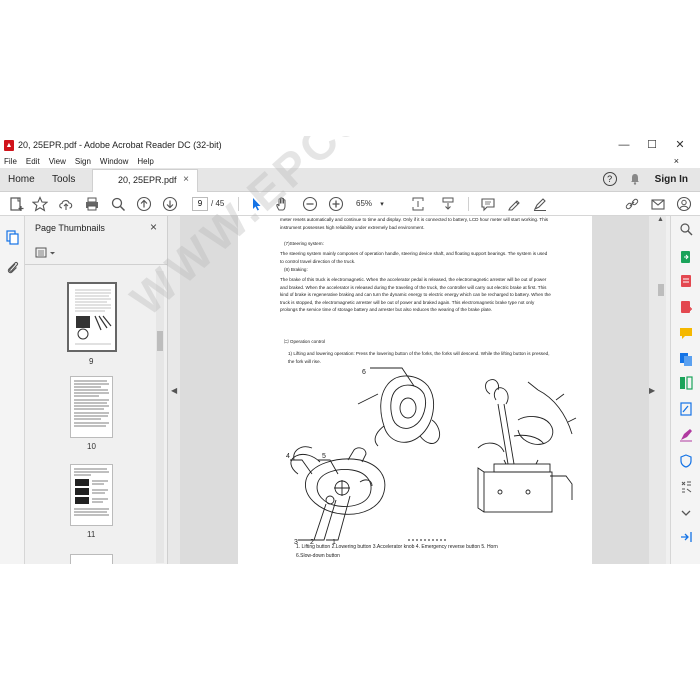 The height and width of the screenshot is (700, 700). I want to click on toolbar-divider, so click(468, 204).